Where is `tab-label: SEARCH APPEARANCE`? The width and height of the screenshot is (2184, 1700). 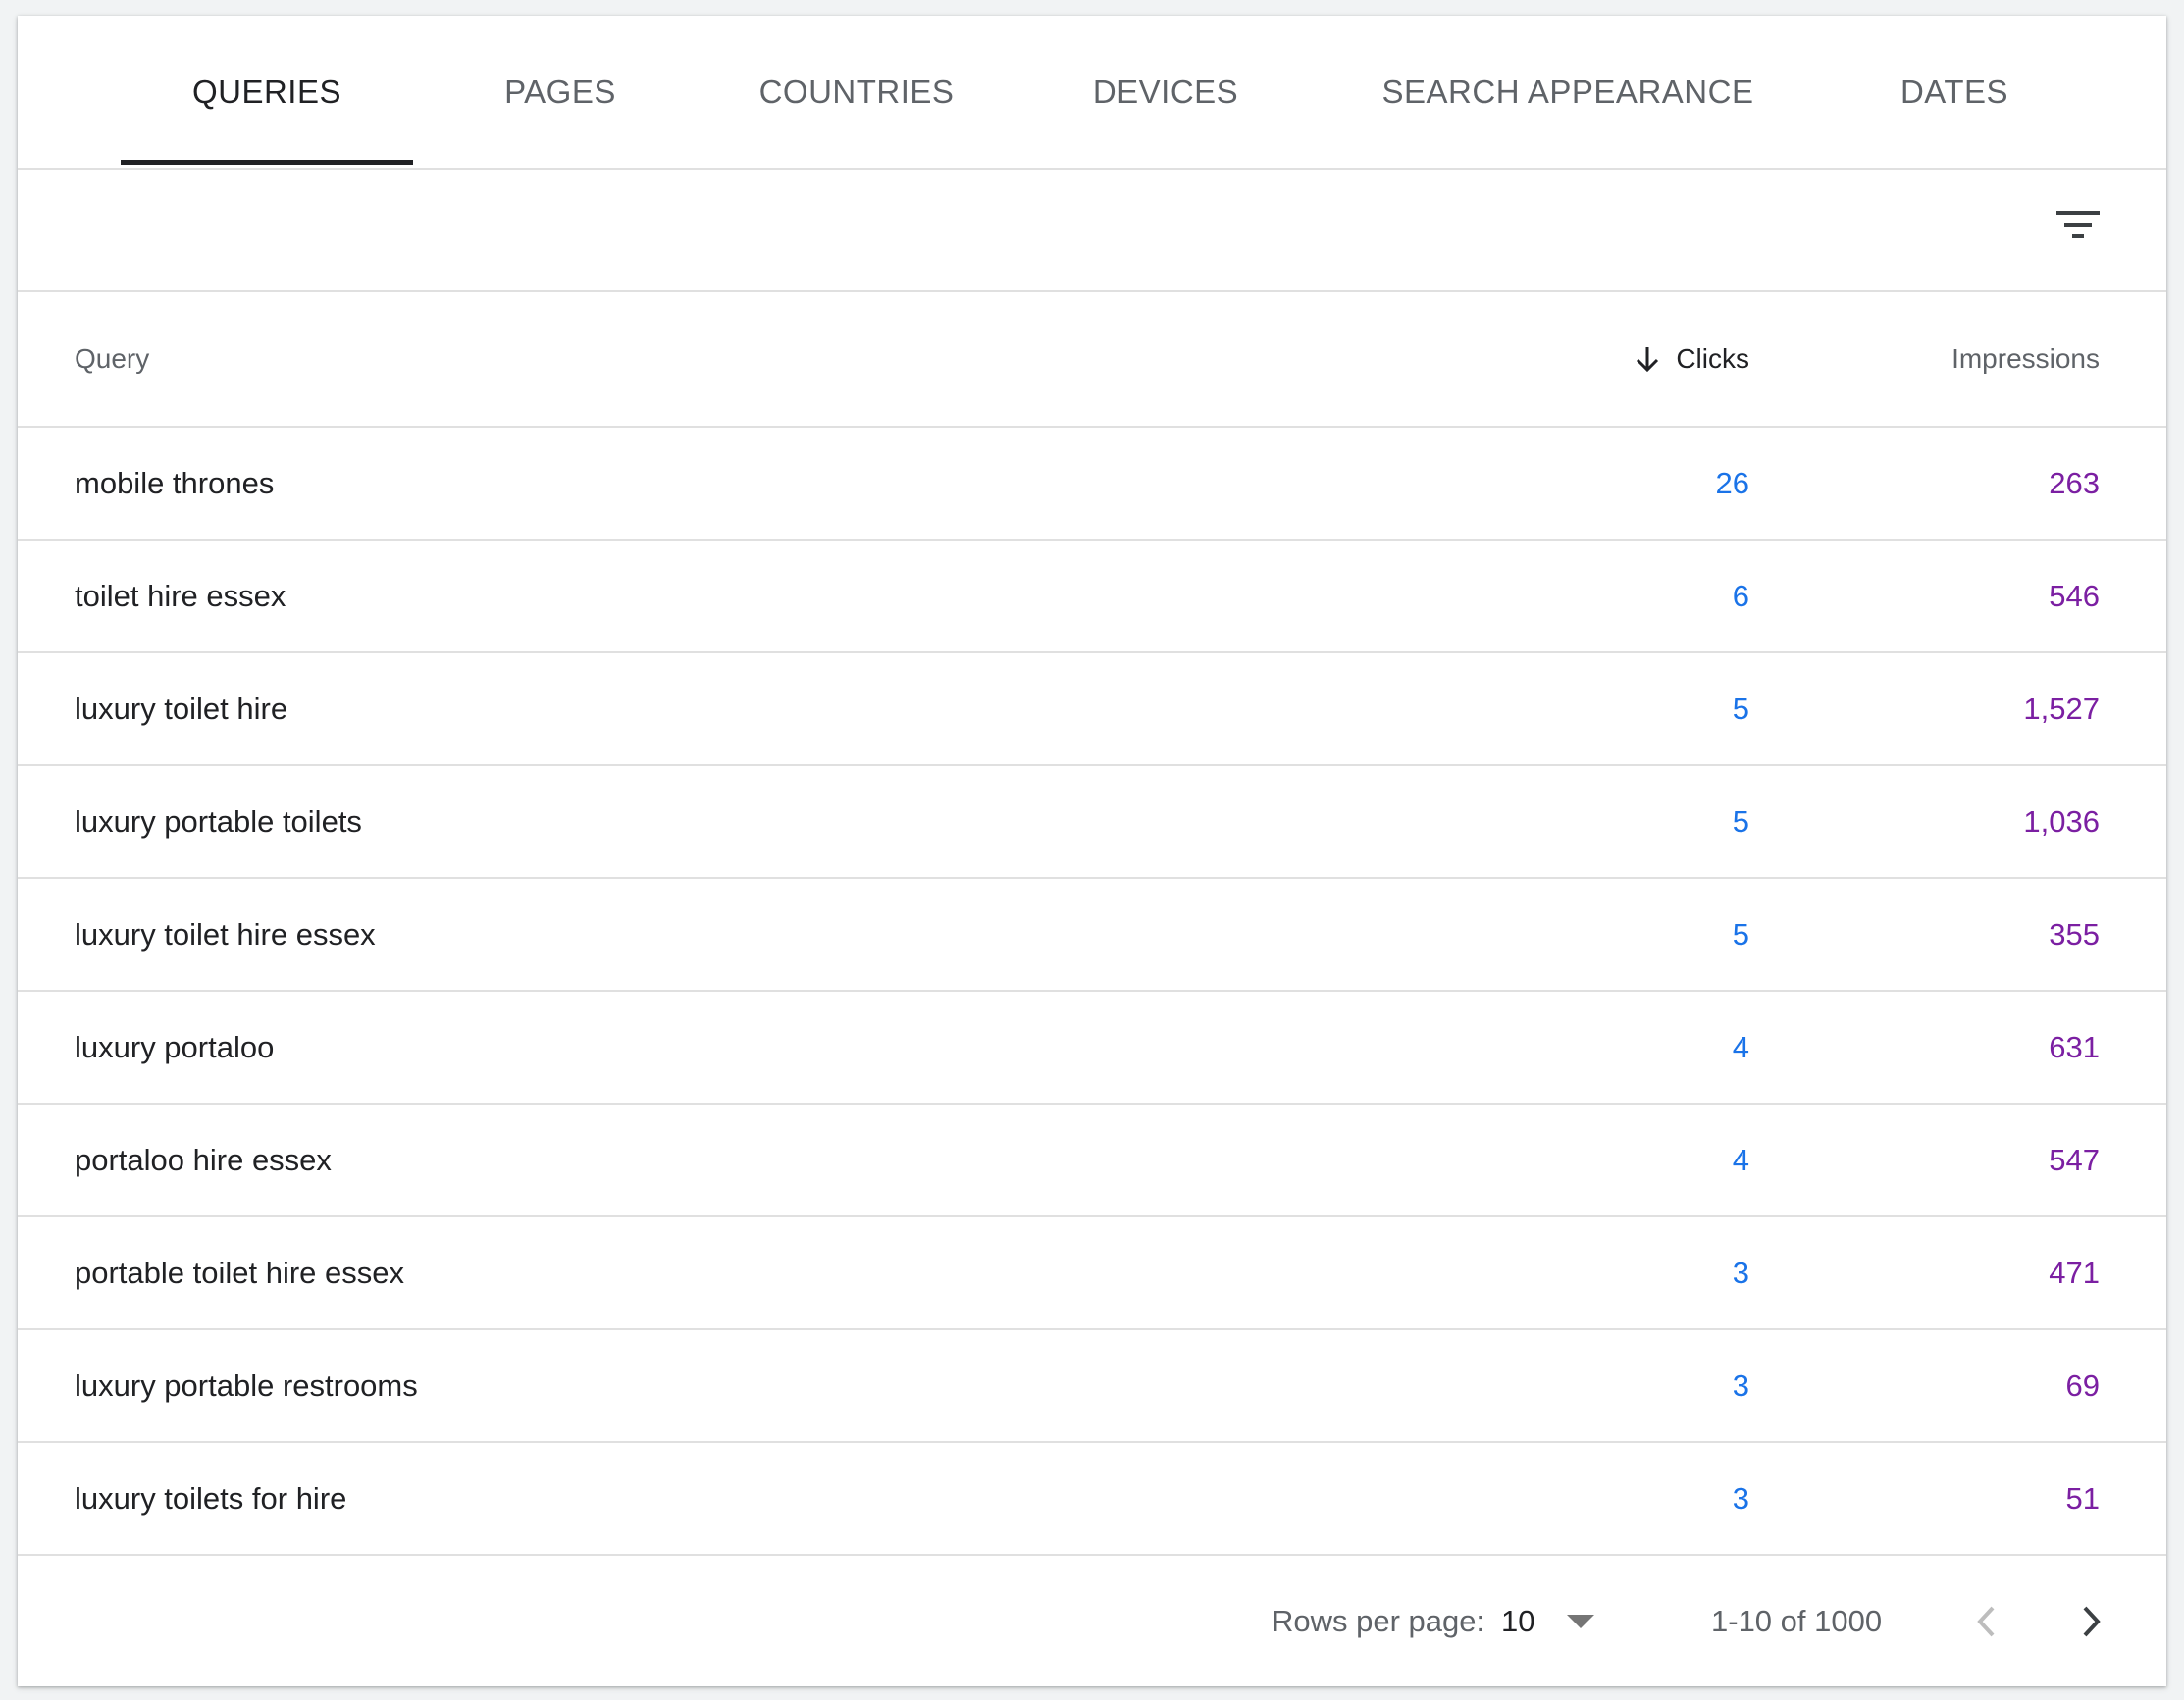
tab-label: SEARCH APPEARANCE is located at coordinates (1567, 91).